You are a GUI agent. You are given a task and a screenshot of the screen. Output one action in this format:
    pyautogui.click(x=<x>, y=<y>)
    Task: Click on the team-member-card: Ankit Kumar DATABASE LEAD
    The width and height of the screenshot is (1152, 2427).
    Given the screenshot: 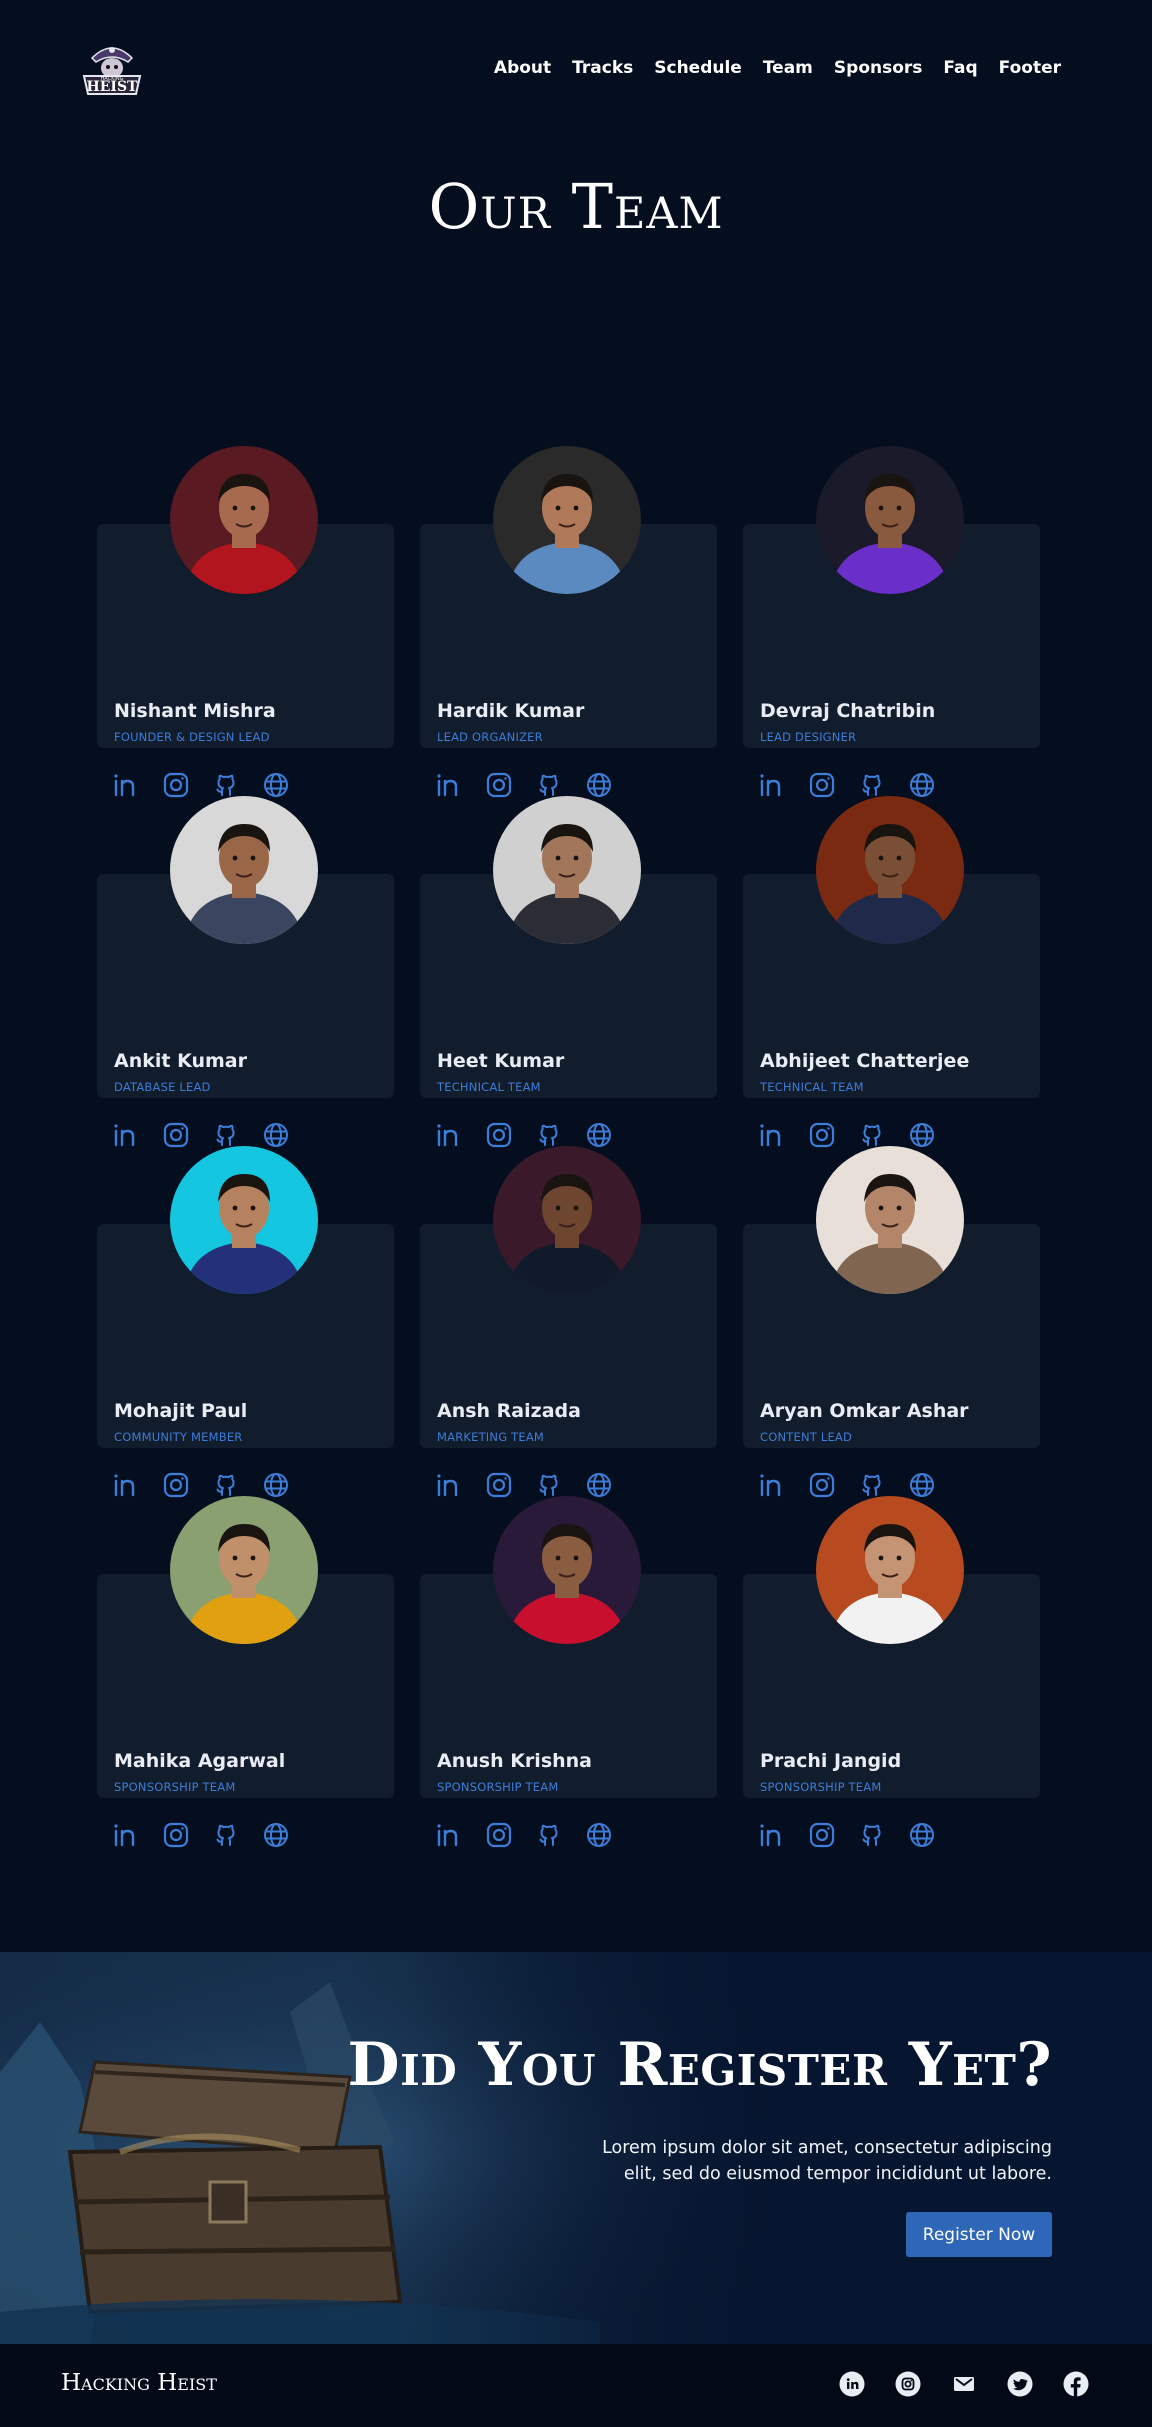 What is the action you would take?
    pyautogui.click(x=245, y=972)
    